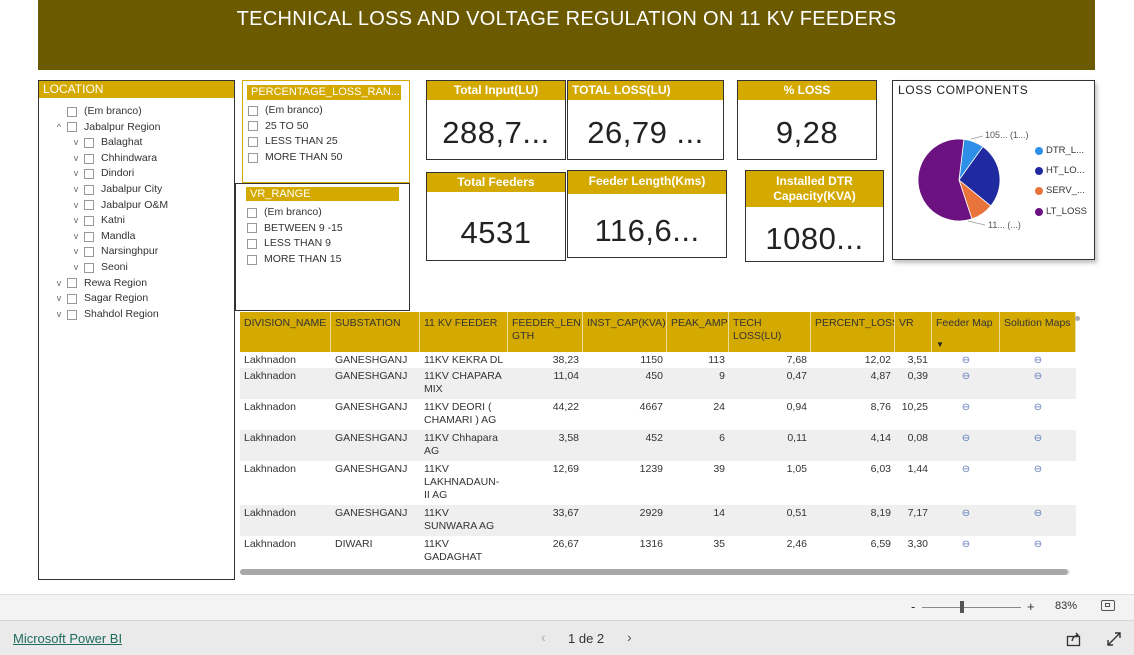  What do you see at coordinates (1108, 605) in the screenshot?
I see `fit-to-page-icon` at bounding box center [1108, 605].